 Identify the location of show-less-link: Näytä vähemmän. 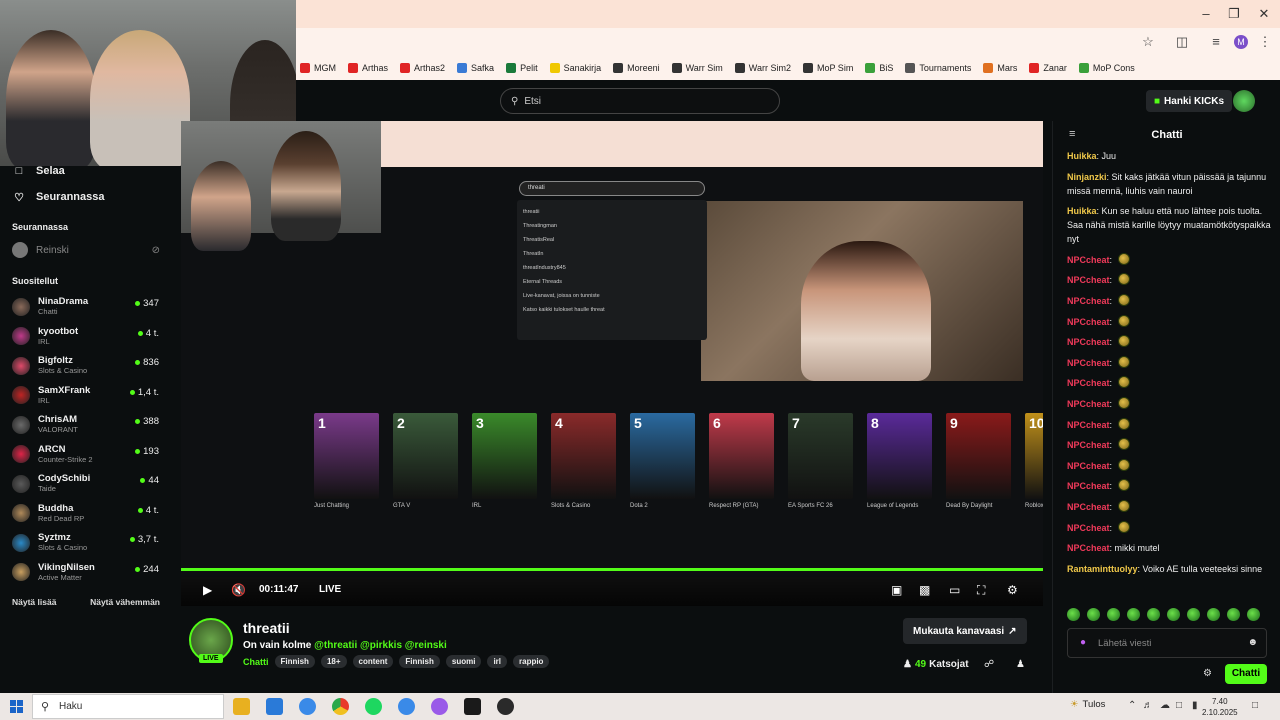
(125, 602).